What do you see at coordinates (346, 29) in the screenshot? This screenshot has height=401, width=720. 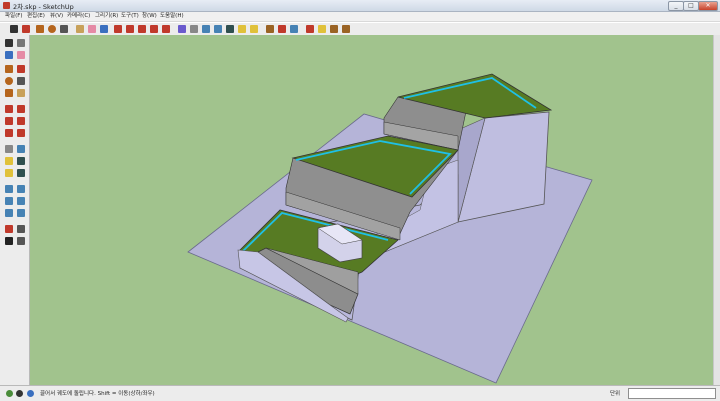 I see `next-view-icon` at bounding box center [346, 29].